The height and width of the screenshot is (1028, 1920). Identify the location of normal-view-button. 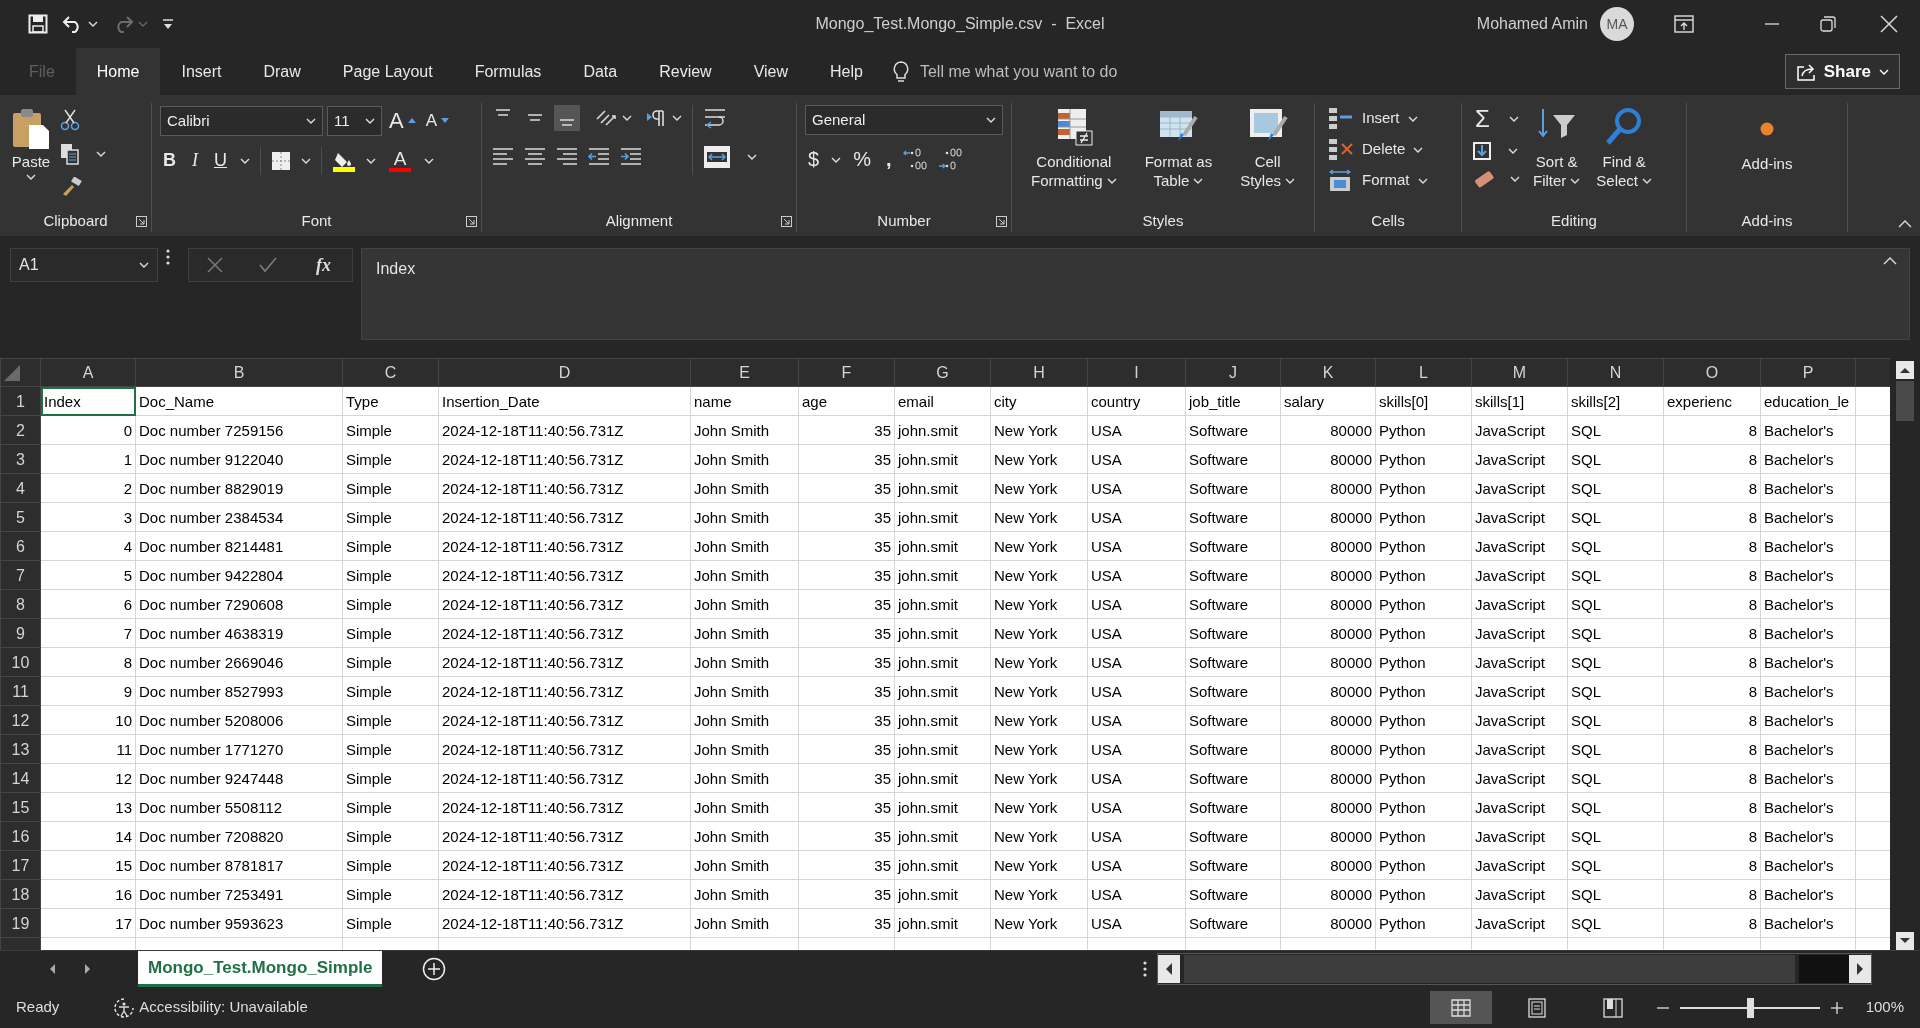
(1460, 1007).